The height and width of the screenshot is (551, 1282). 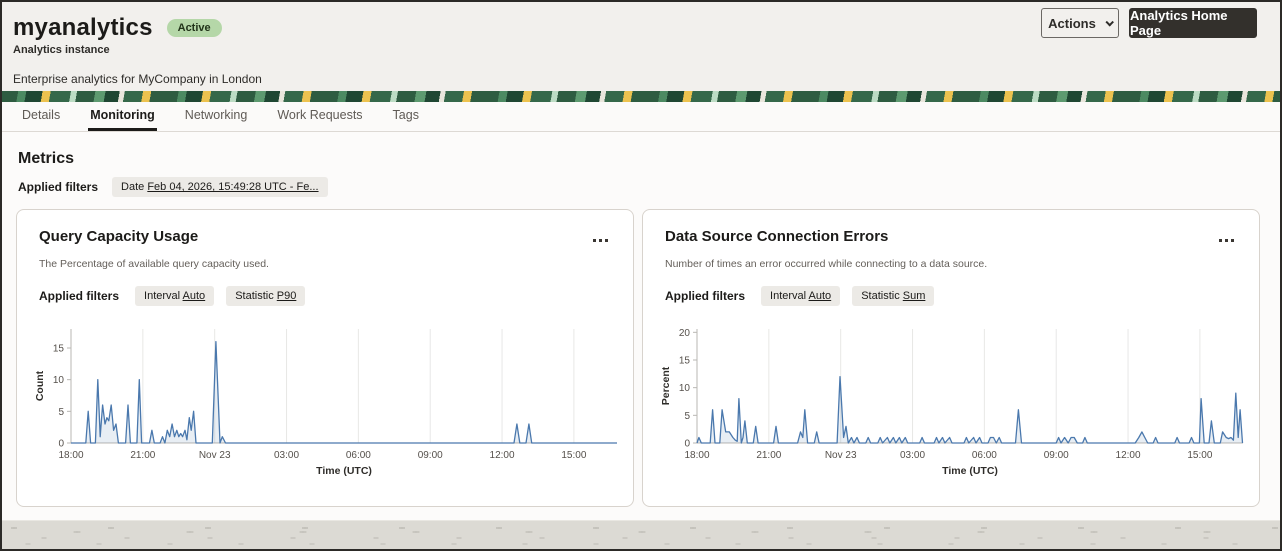 I want to click on status-badge: Active, so click(x=194, y=28).